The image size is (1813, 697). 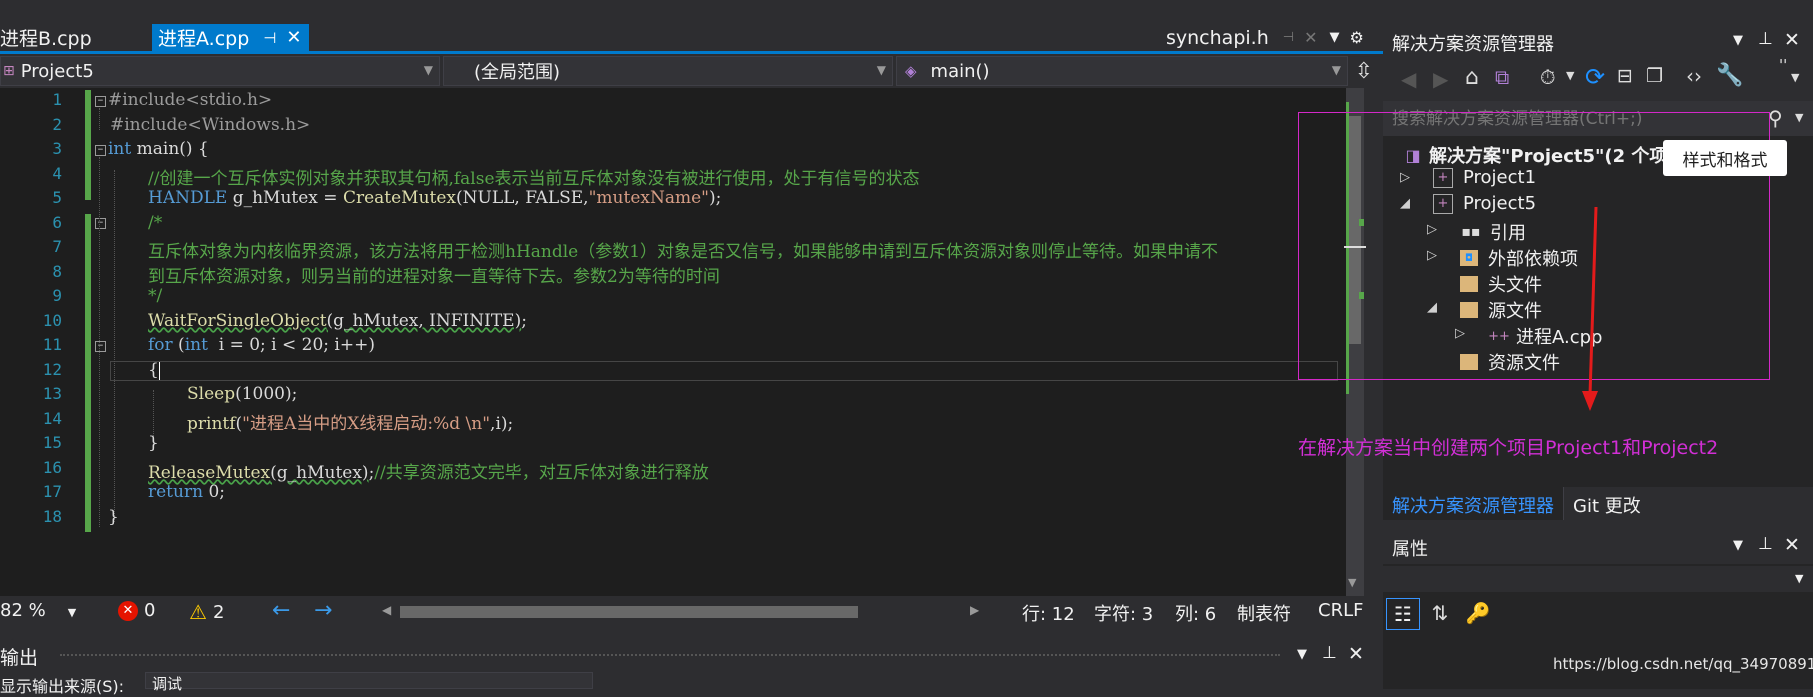 What do you see at coordinates (1654, 76) in the screenshot?
I see `show-all-files-icon: ❐` at bounding box center [1654, 76].